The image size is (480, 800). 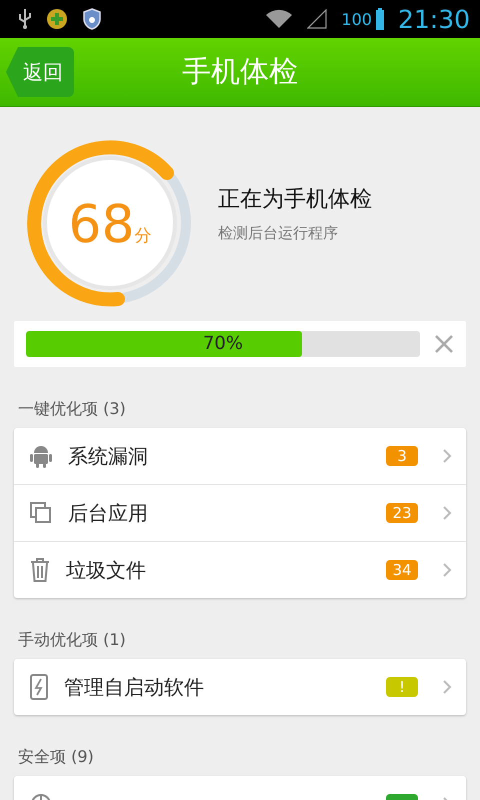 I want to click on scan-status: 正在为手机体检, so click(x=295, y=200).